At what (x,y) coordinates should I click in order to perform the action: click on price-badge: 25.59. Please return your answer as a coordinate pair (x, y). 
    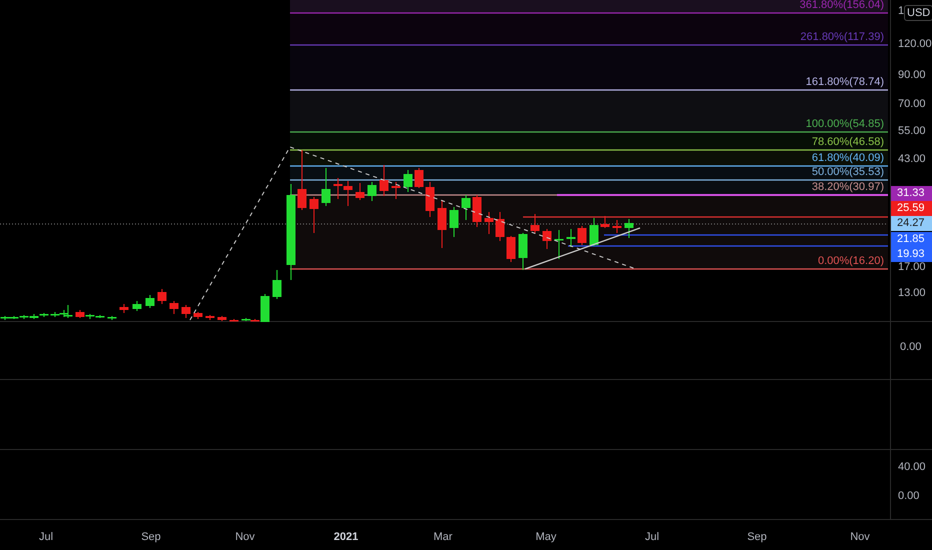
    Looking at the image, I should click on (911, 208).